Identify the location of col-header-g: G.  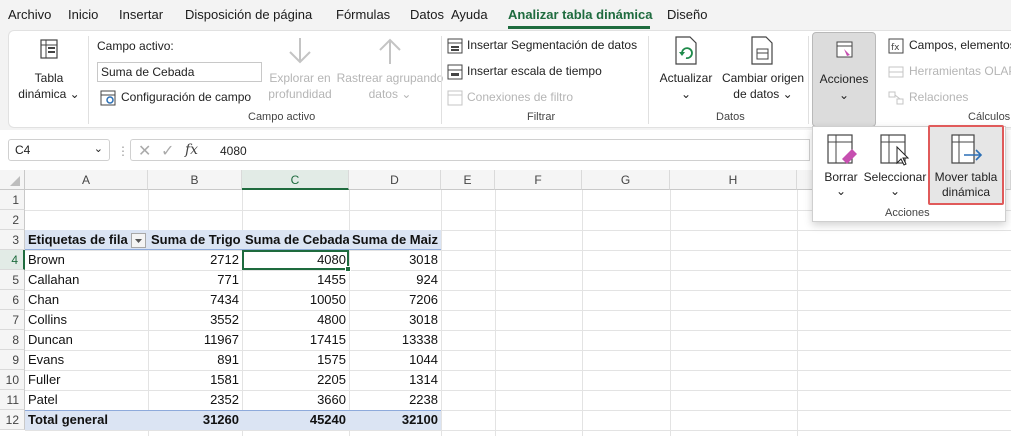
(626, 180).